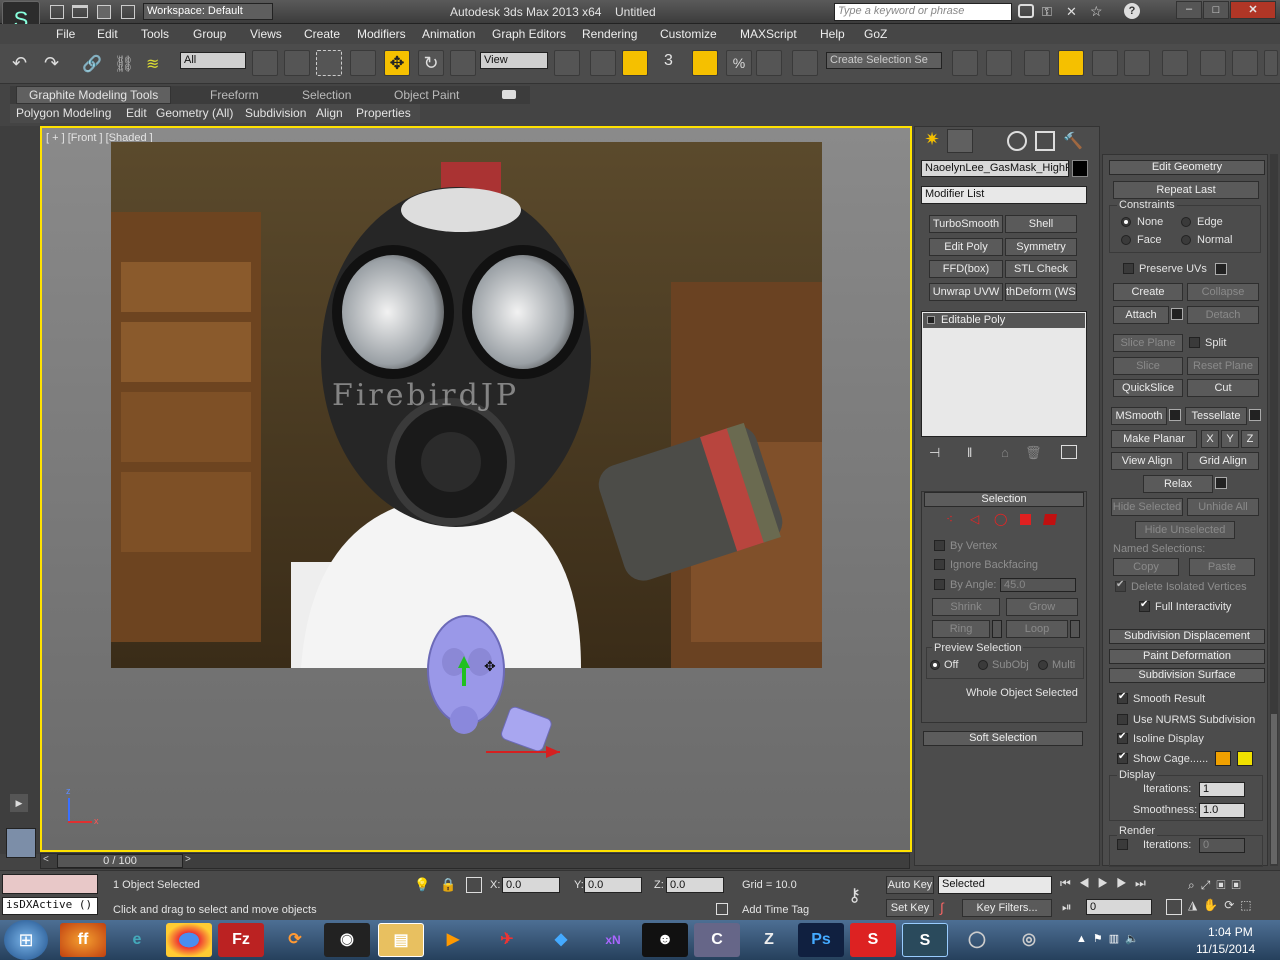 The height and width of the screenshot is (960, 1280). What do you see at coordinates (241, 940) in the screenshot?
I see `taskbar-filezilla-icon: Fz` at bounding box center [241, 940].